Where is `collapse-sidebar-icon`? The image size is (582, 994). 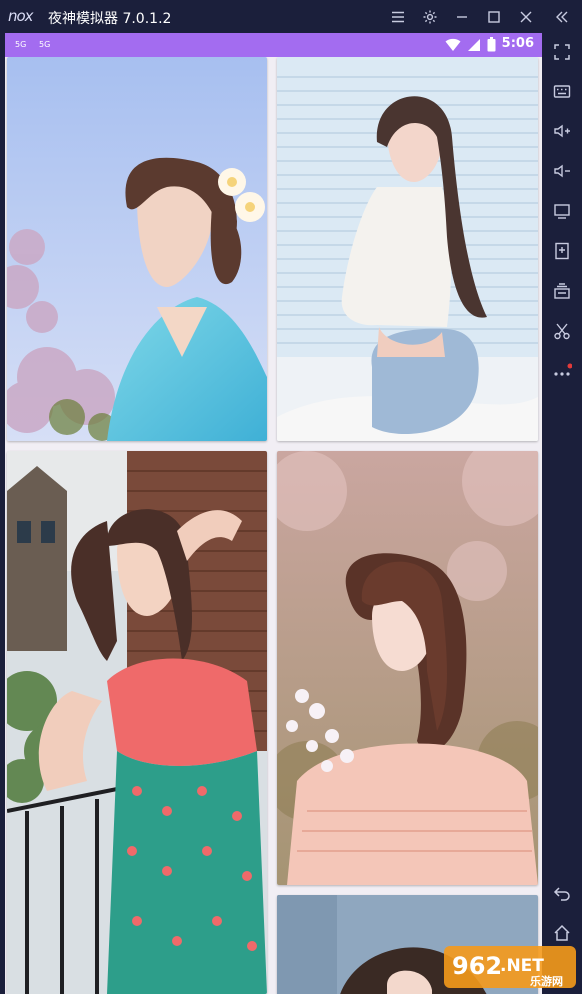 collapse-sidebar-icon is located at coordinates (562, 17).